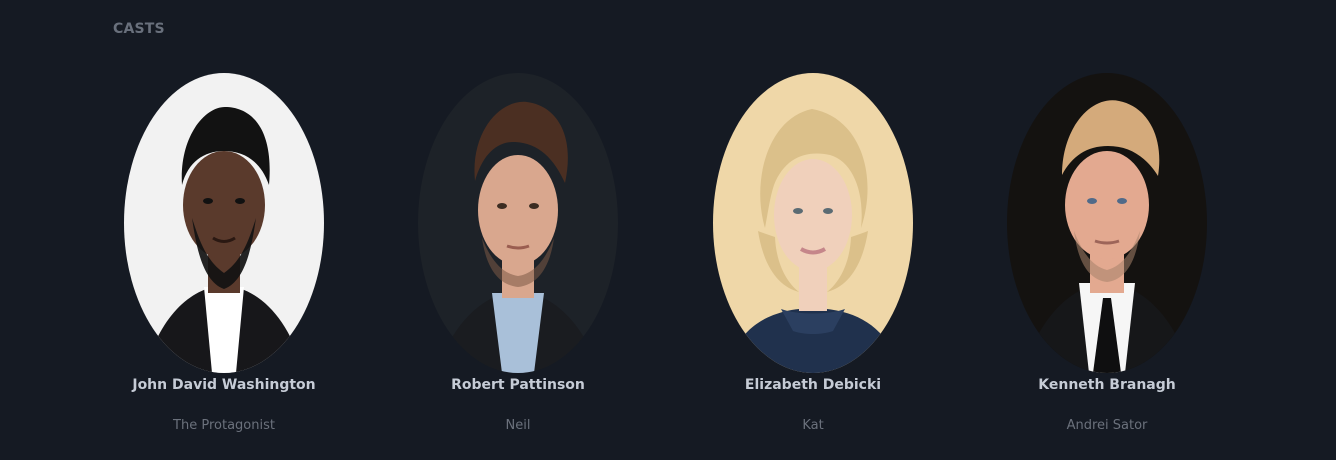 This screenshot has width=1336, height=460. Describe the element at coordinates (813, 385) in the screenshot. I see `actor-name: Elizabeth Debicki` at that location.